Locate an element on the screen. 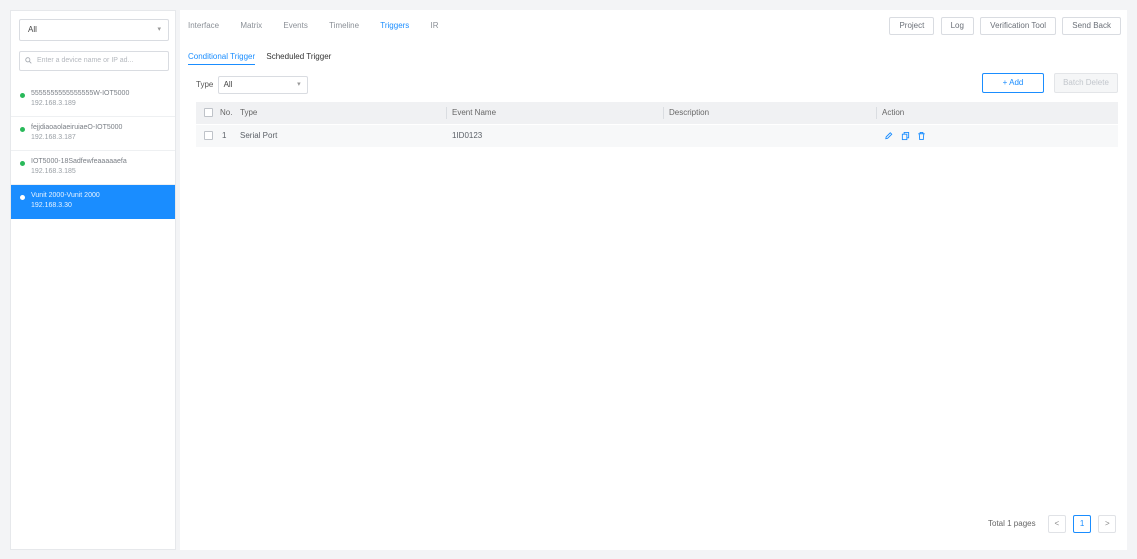 This screenshot has width=1137, height=559. device-item-selected: Vunit 2000-Vunit 2000 192.168.3.30 is located at coordinates (93, 202).